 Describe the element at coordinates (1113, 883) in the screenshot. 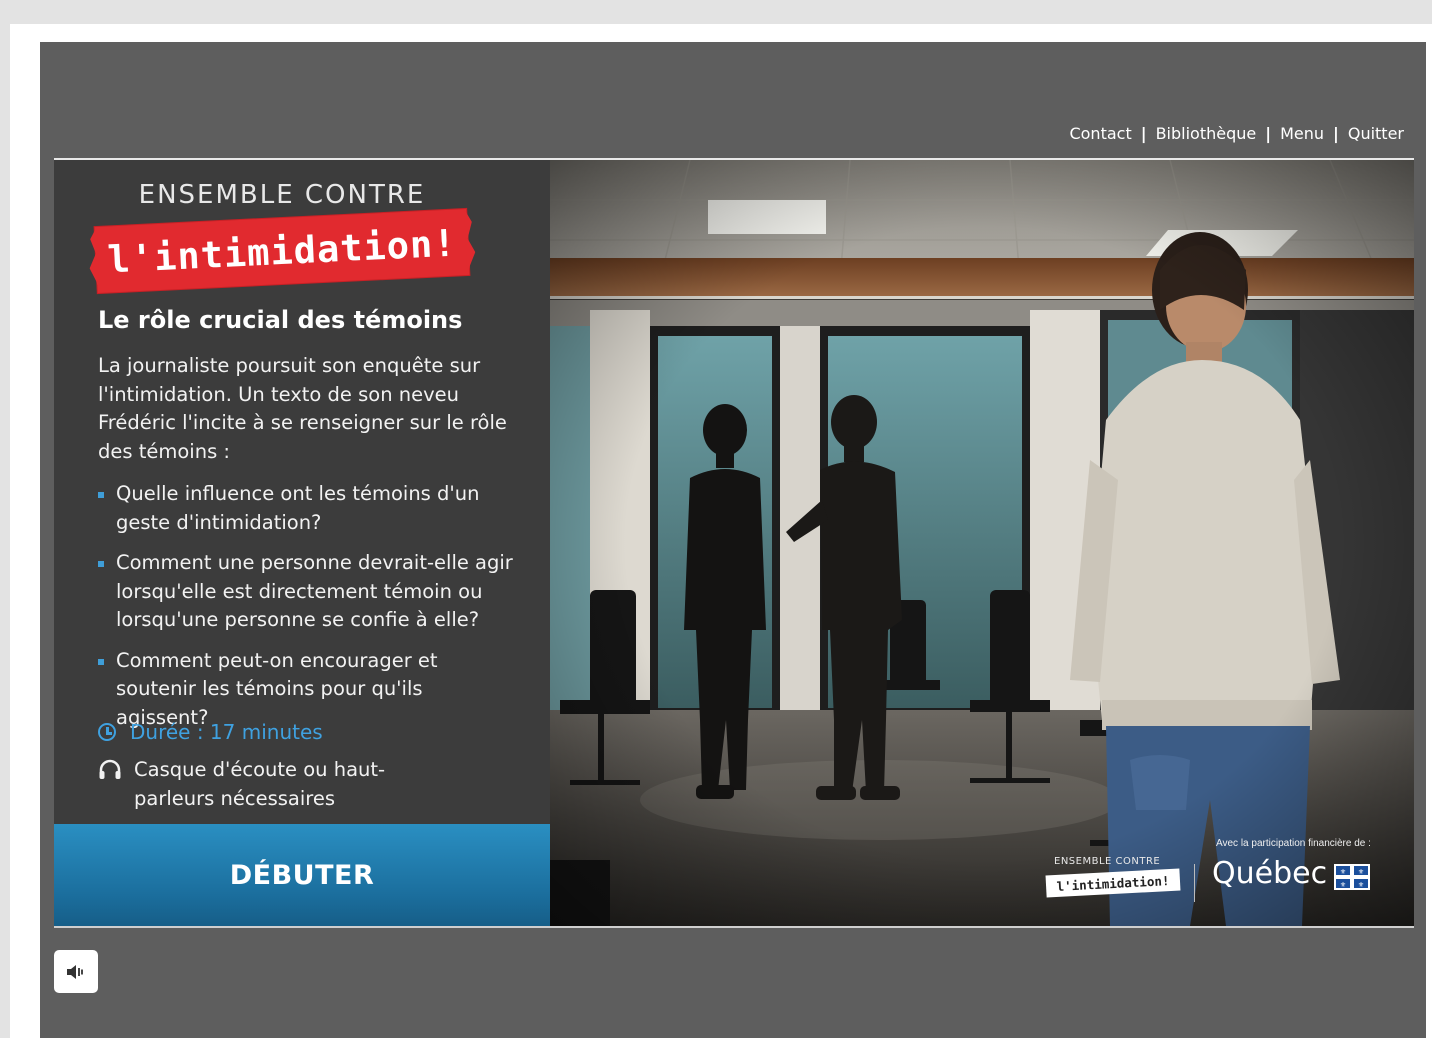

I see `footer-brand-badge: l'intimidation!` at that location.